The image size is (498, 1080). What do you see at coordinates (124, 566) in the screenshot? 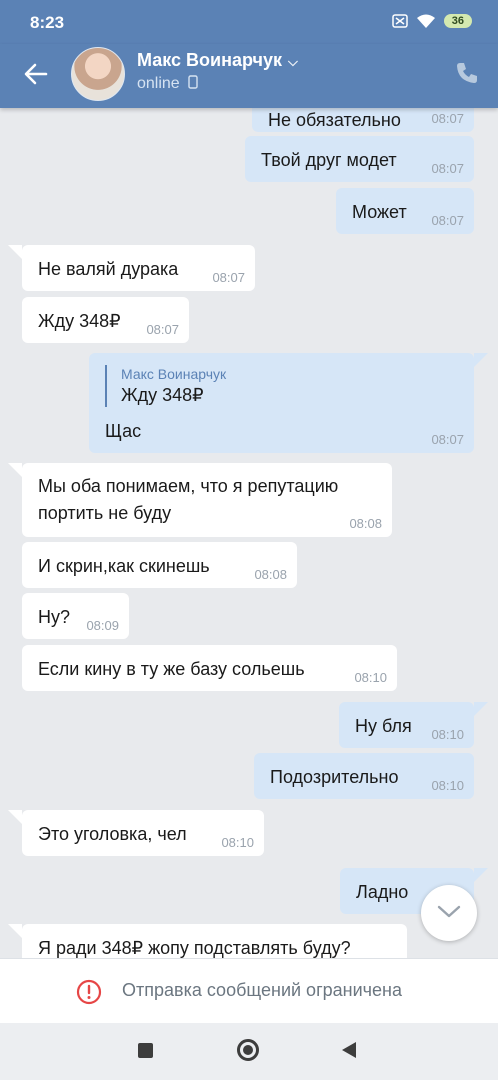
I see `message-text: И скрин,как скинешь` at bounding box center [124, 566].